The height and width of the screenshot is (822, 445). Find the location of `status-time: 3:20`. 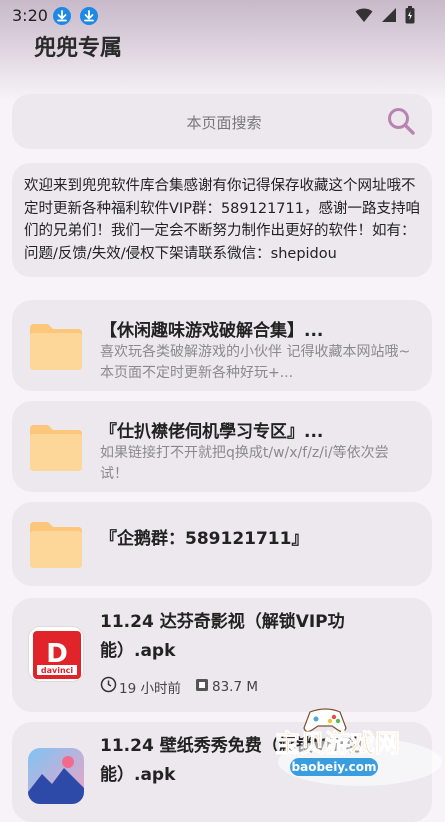

status-time: 3:20 is located at coordinates (30, 15).